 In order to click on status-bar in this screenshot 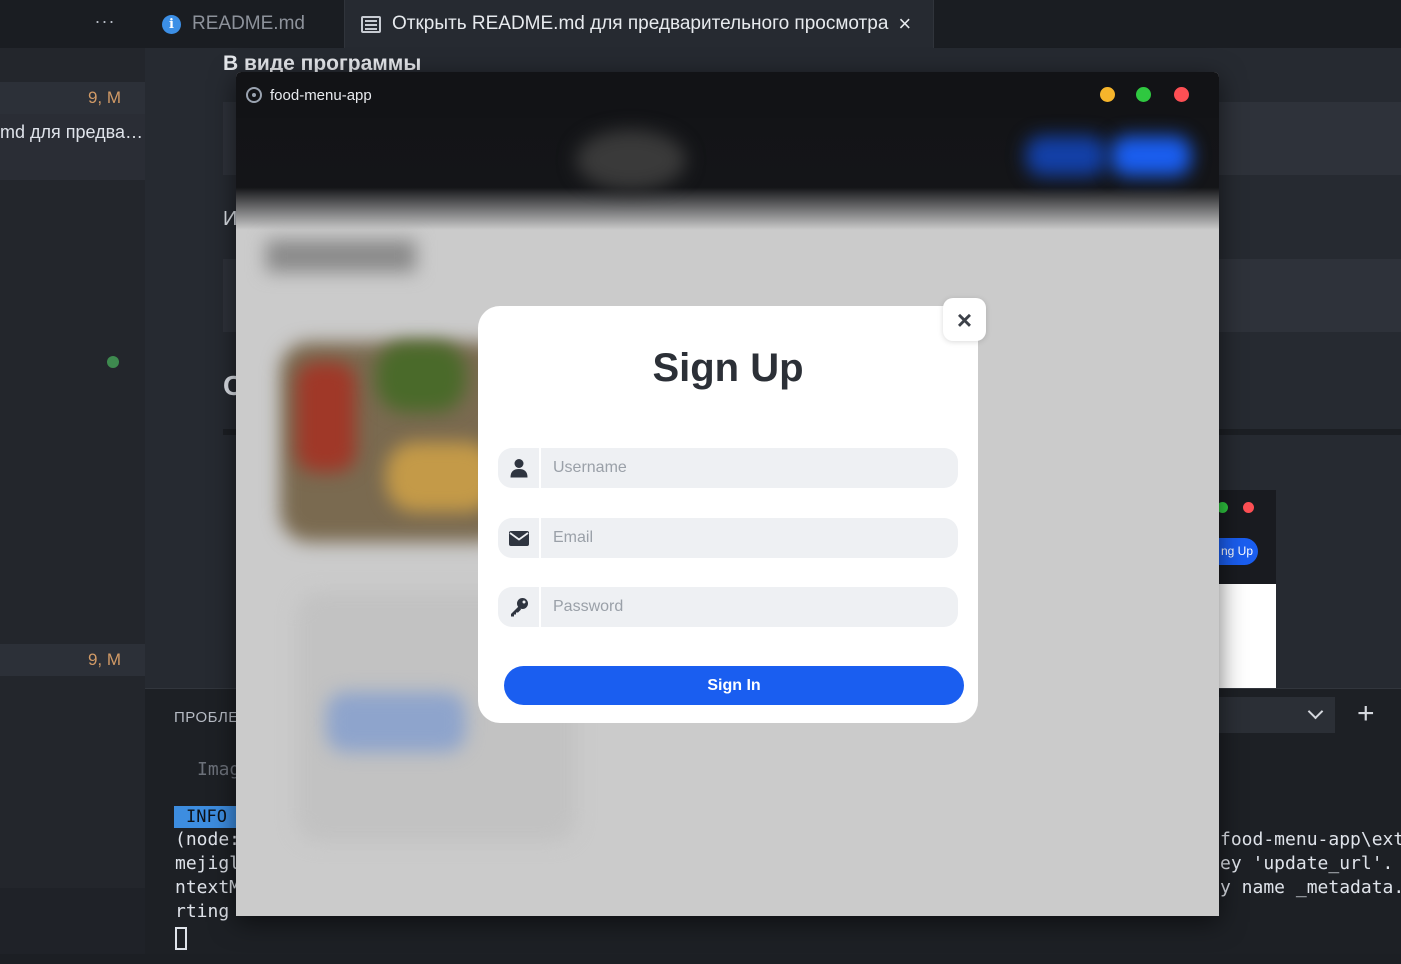, I will do `click(700, 959)`.